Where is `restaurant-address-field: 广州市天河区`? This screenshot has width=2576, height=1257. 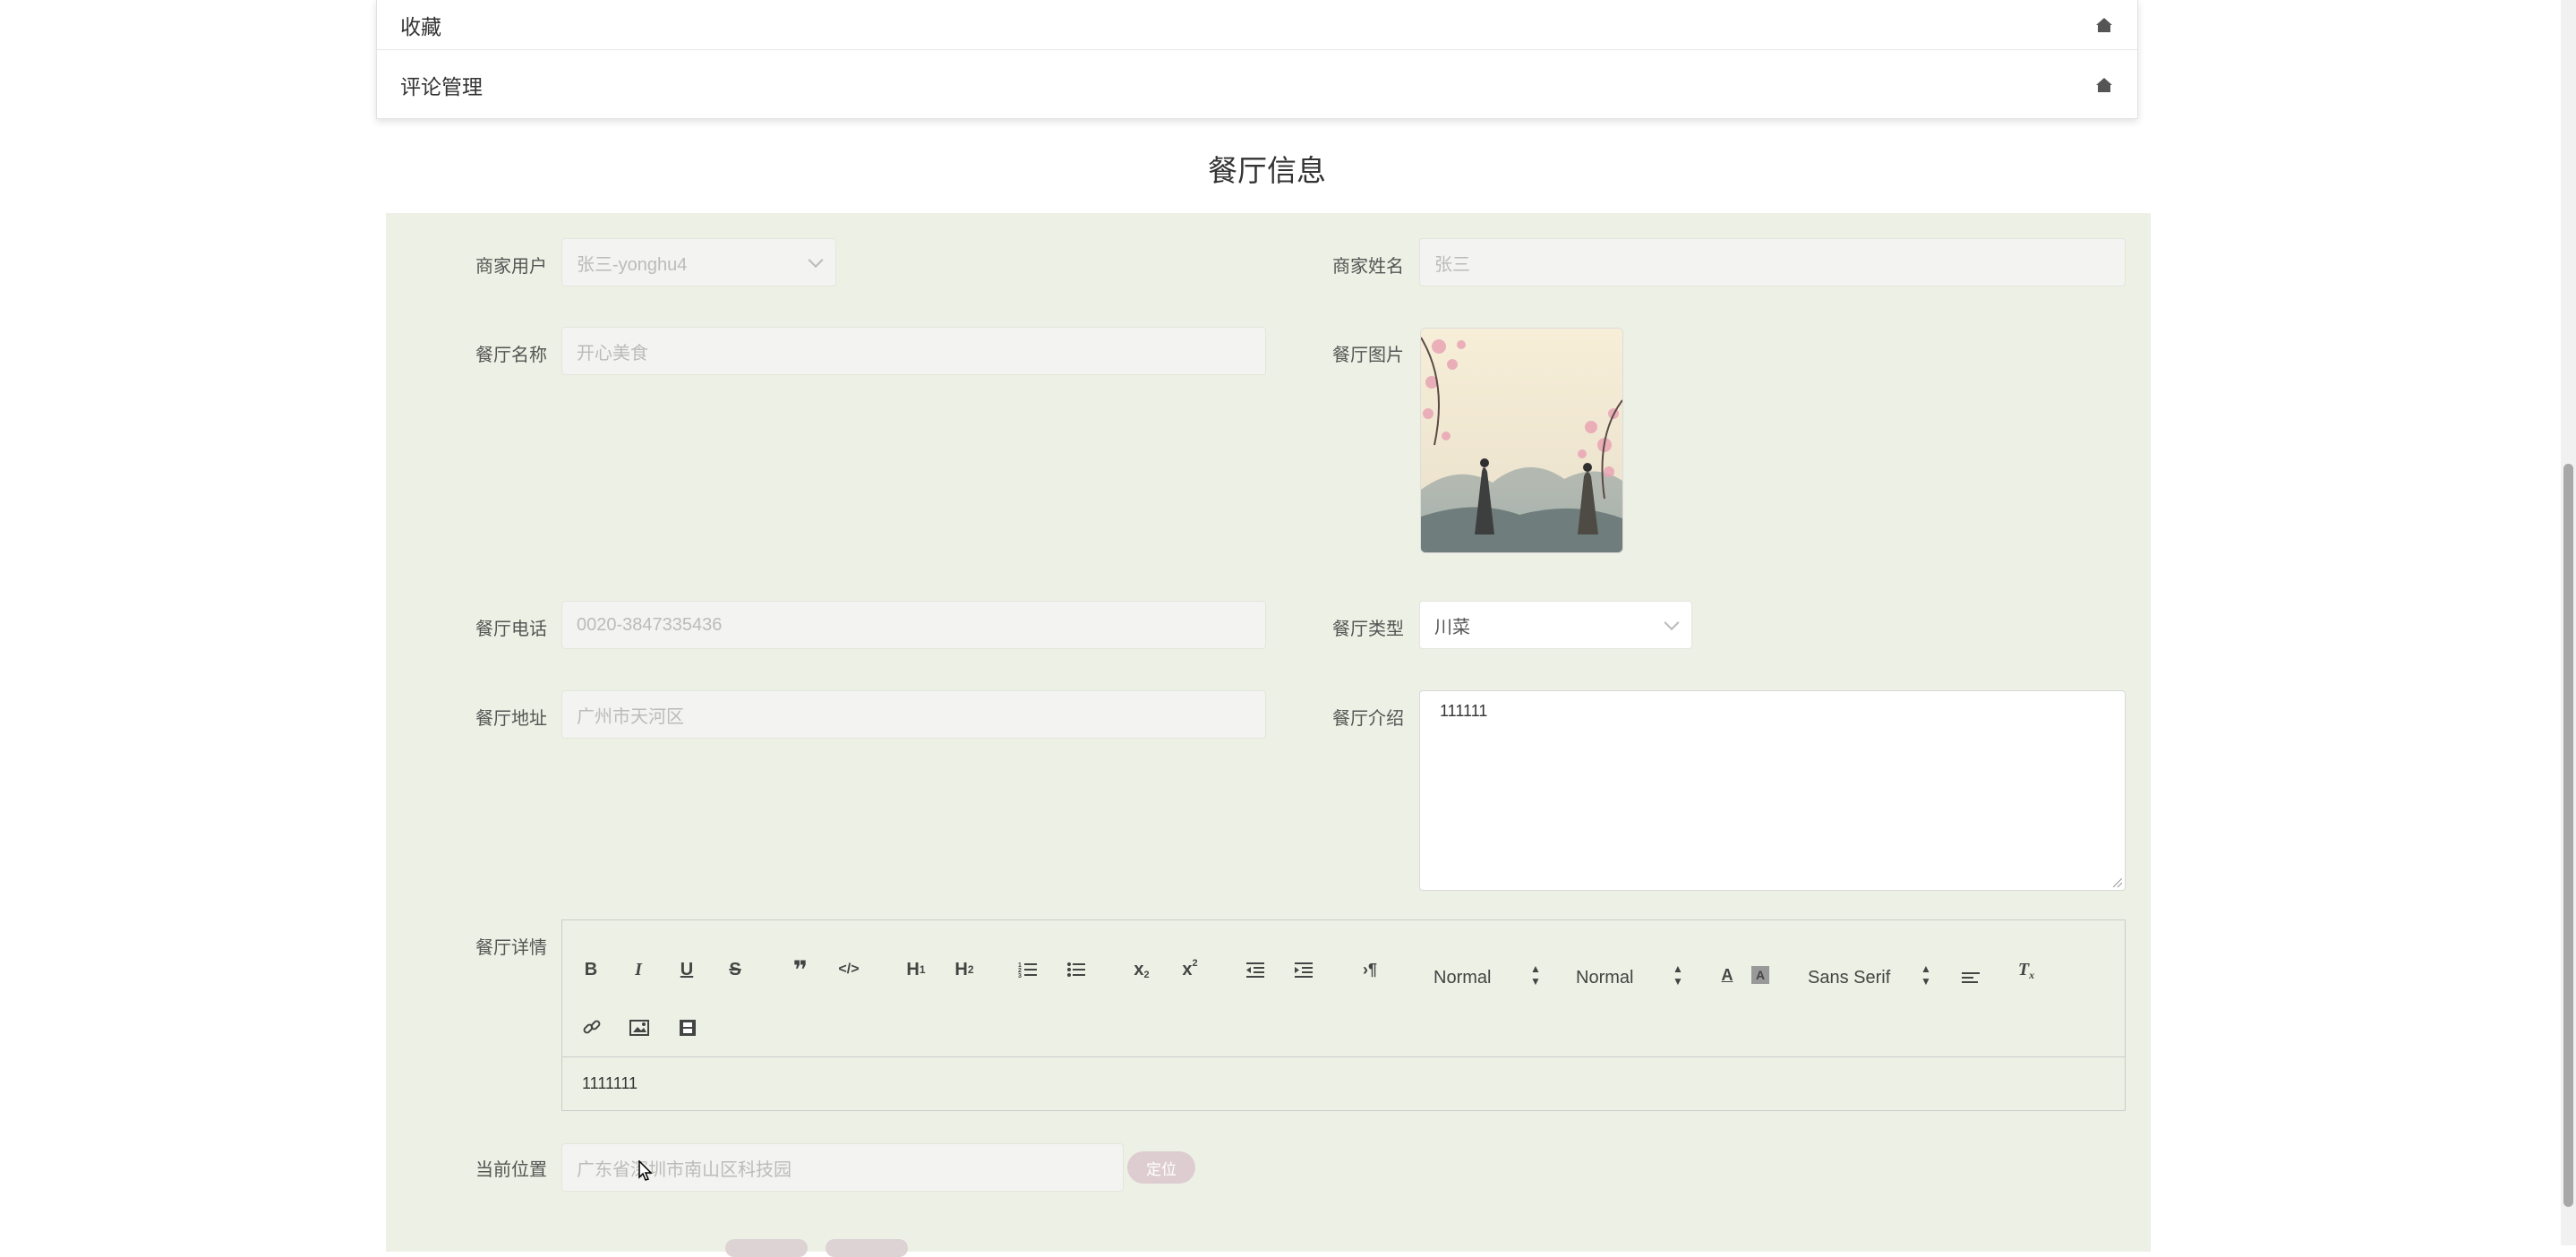 restaurant-address-field: 广州市天河区 is located at coordinates (913, 715).